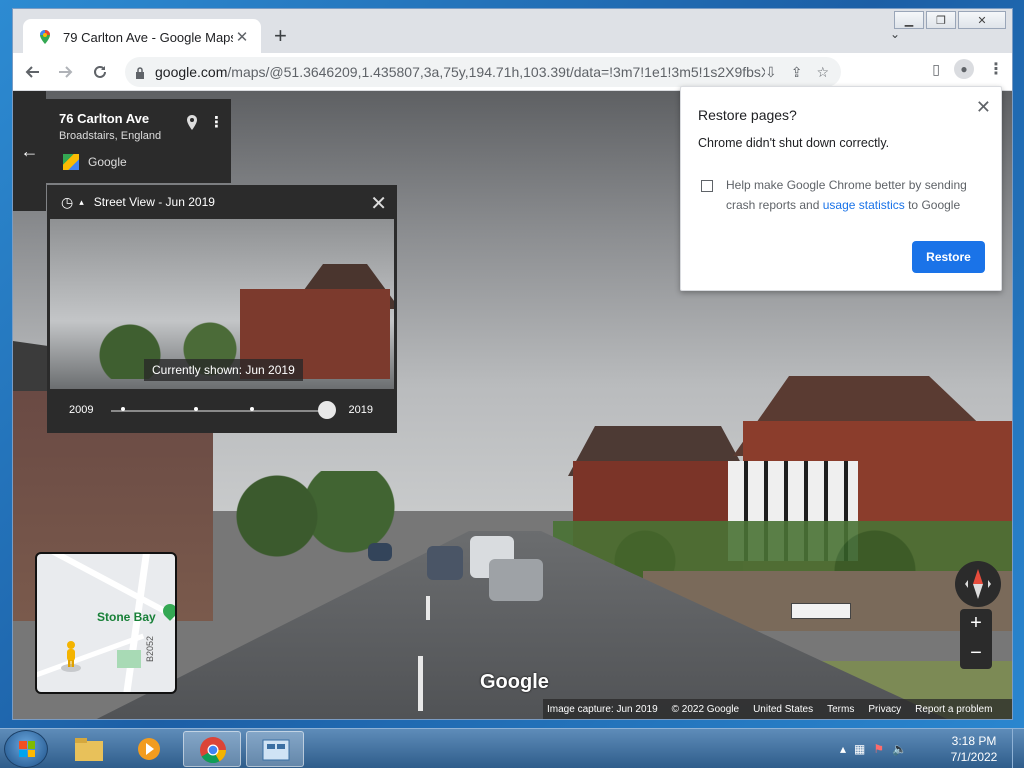 The width and height of the screenshot is (1024, 768). What do you see at coordinates (978, 584) in the screenshot?
I see `compass-icon` at bounding box center [978, 584].